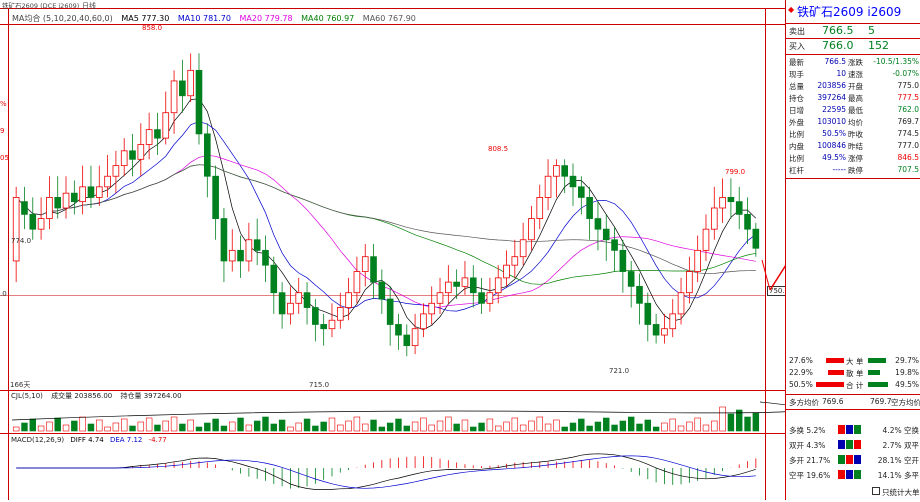 Image resolution: width=920 pixels, height=502 pixels. I want to click on panel-title: 铁矿石2609 i2609, so click(849, 12).